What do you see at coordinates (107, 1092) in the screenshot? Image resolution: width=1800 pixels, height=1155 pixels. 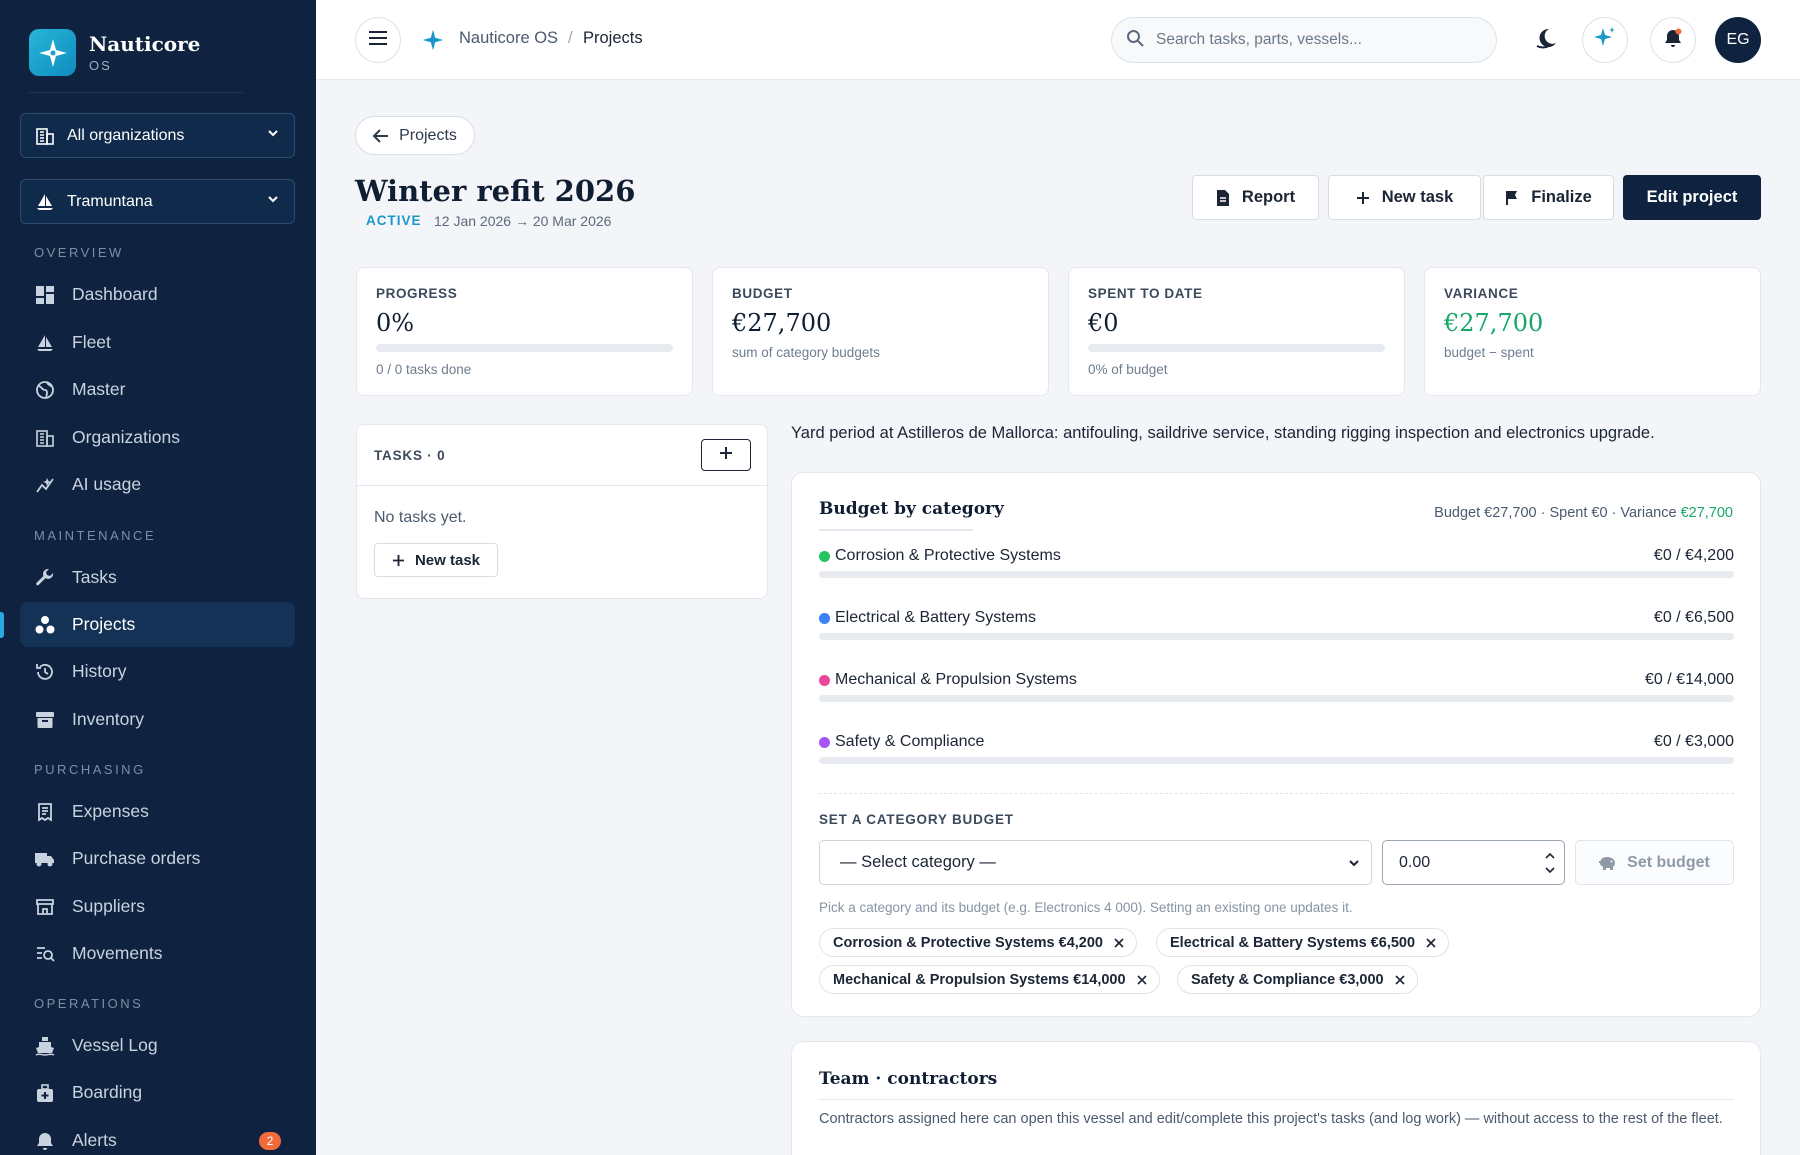 I see `sidebar-item-label: Boarding` at bounding box center [107, 1092].